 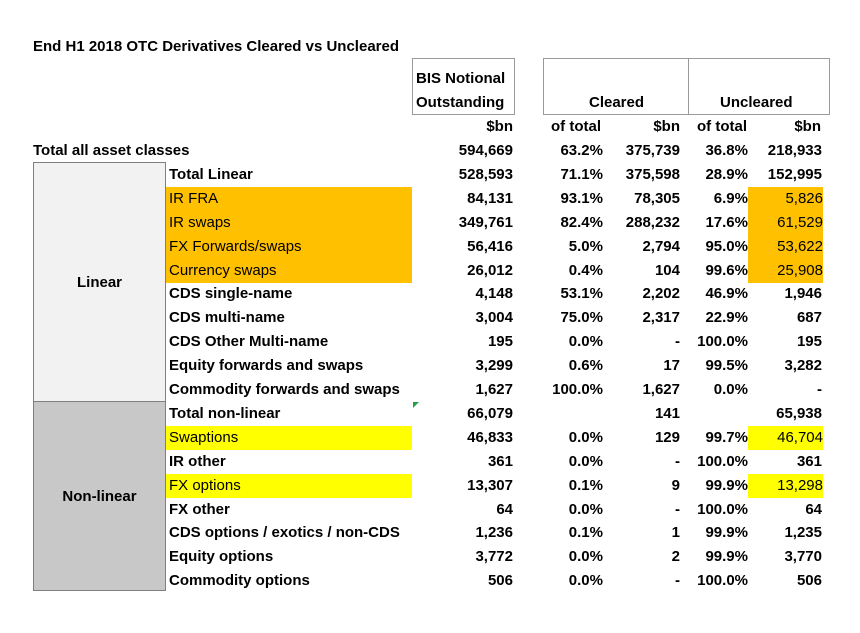 I want to click on cell-bis-bn: 506, so click(x=500, y=581).